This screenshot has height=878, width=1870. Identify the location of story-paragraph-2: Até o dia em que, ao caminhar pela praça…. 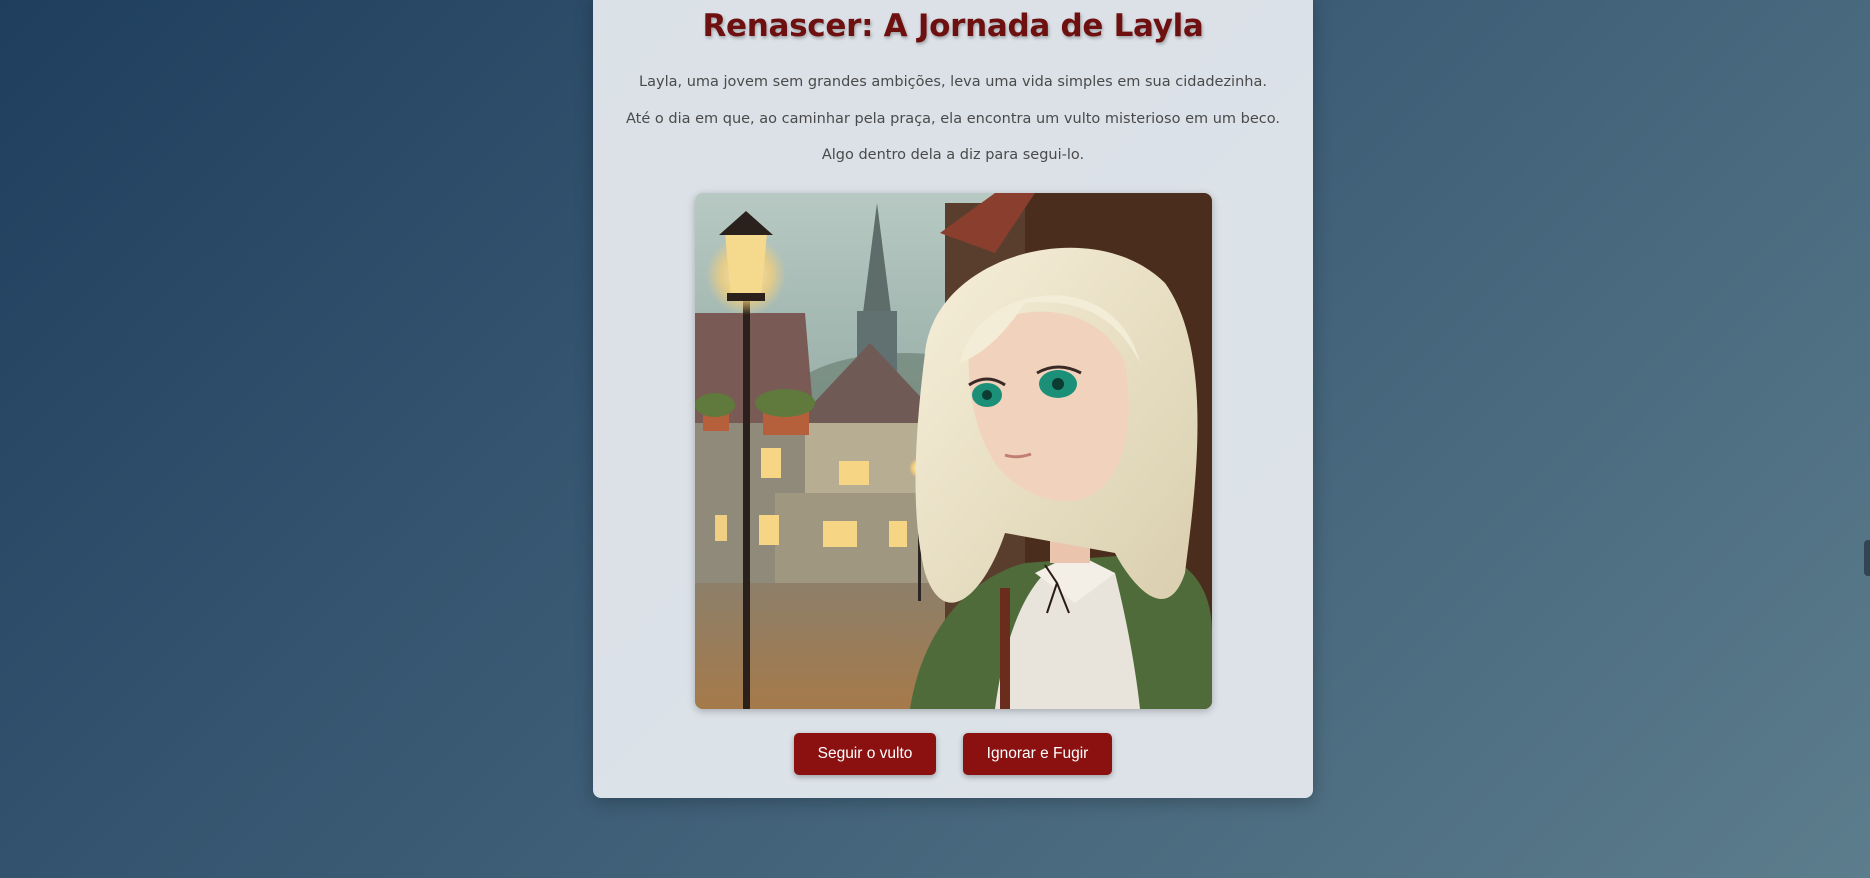
(953, 119).